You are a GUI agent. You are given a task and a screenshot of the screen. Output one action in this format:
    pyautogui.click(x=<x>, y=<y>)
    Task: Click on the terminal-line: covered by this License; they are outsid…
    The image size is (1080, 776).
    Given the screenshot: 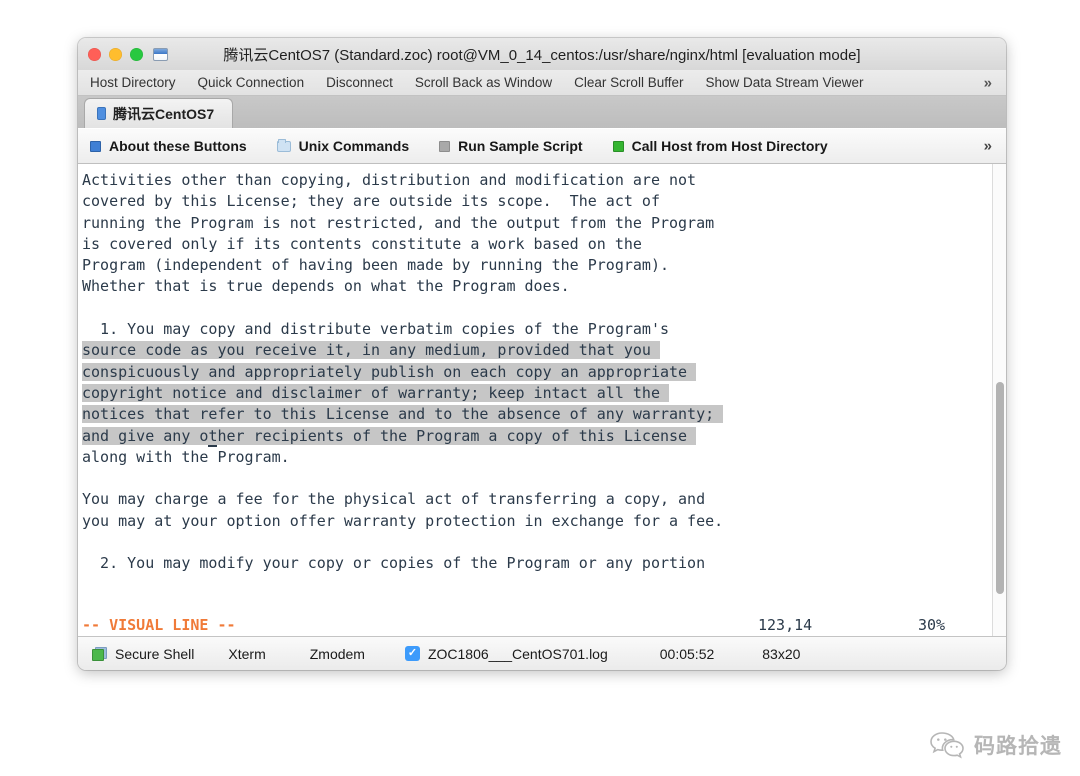 What is the action you would take?
    pyautogui.click(x=536, y=201)
    